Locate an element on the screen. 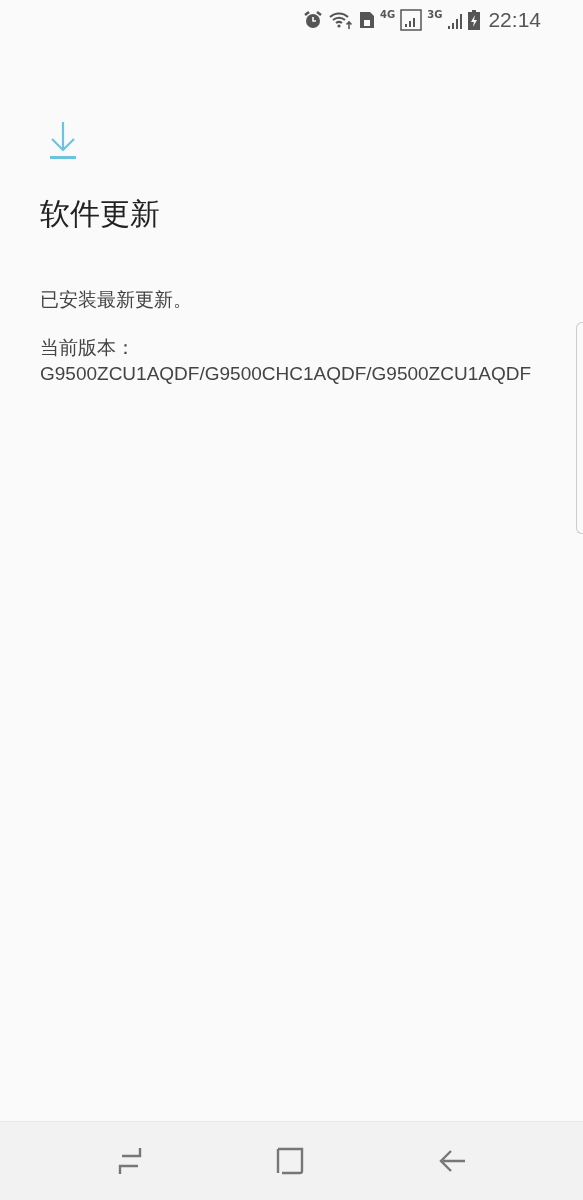 The image size is (583, 1200). signal-icon is located at coordinates (411, 20).